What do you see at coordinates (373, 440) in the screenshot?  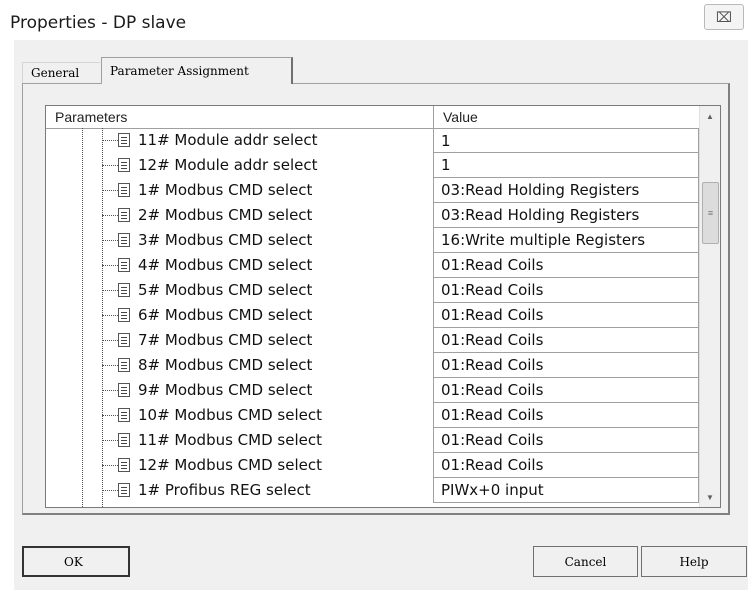 I see `parameter-row: 11# Modbus CMD select 01:Read Coils` at bounding box center [373, 440].